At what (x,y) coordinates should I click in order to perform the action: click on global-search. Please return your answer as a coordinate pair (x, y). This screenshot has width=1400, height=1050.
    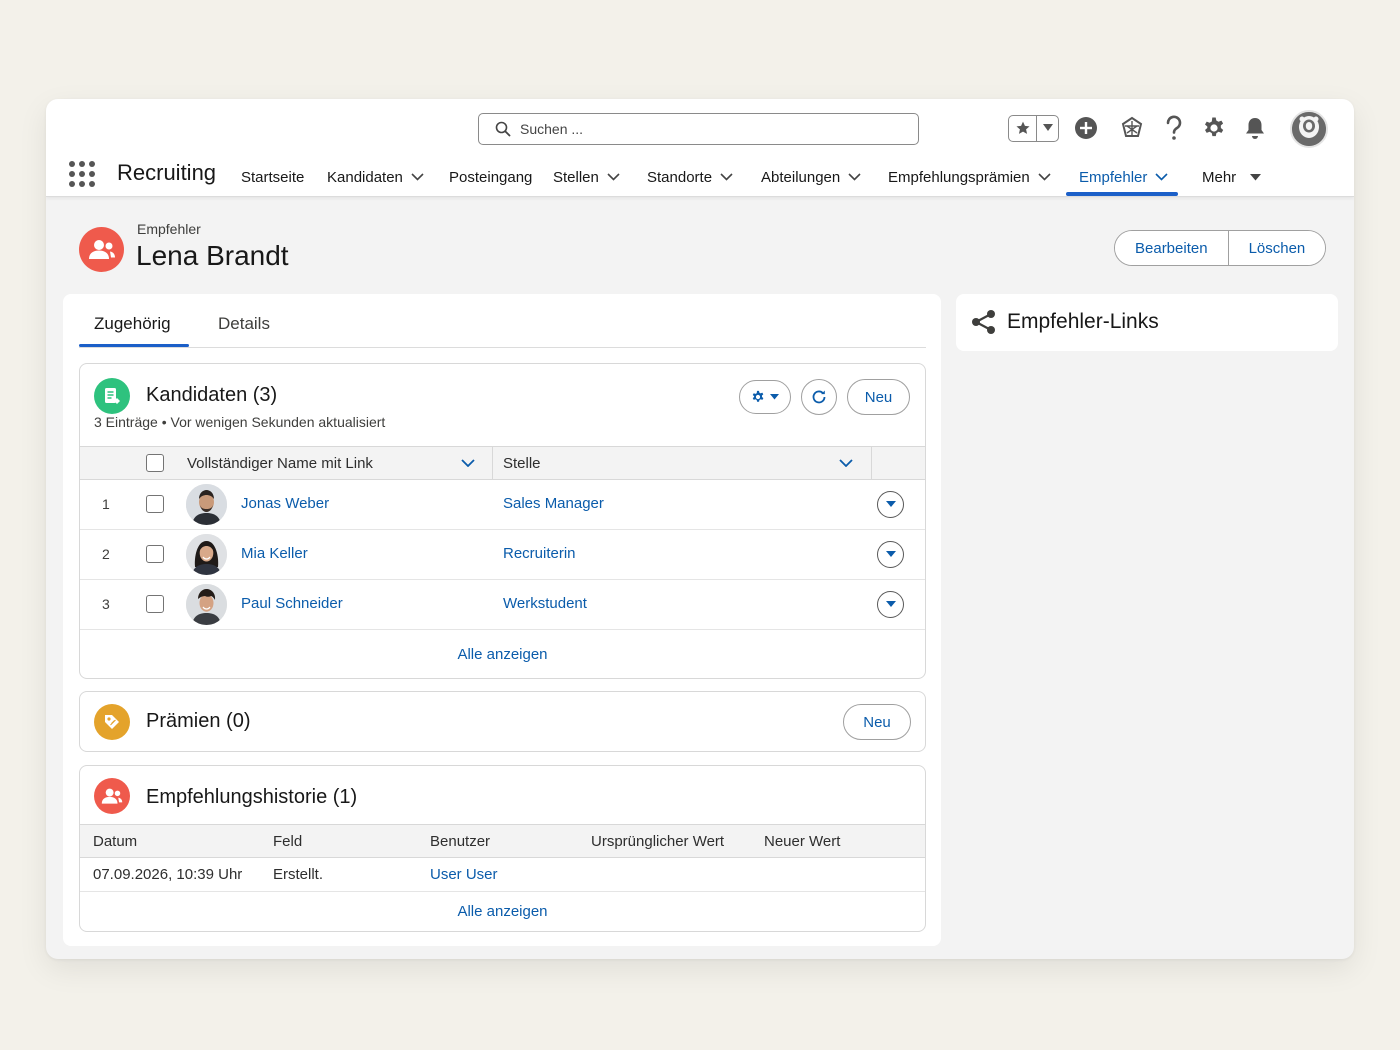
    Looking at the image, I should click on (698, 129).